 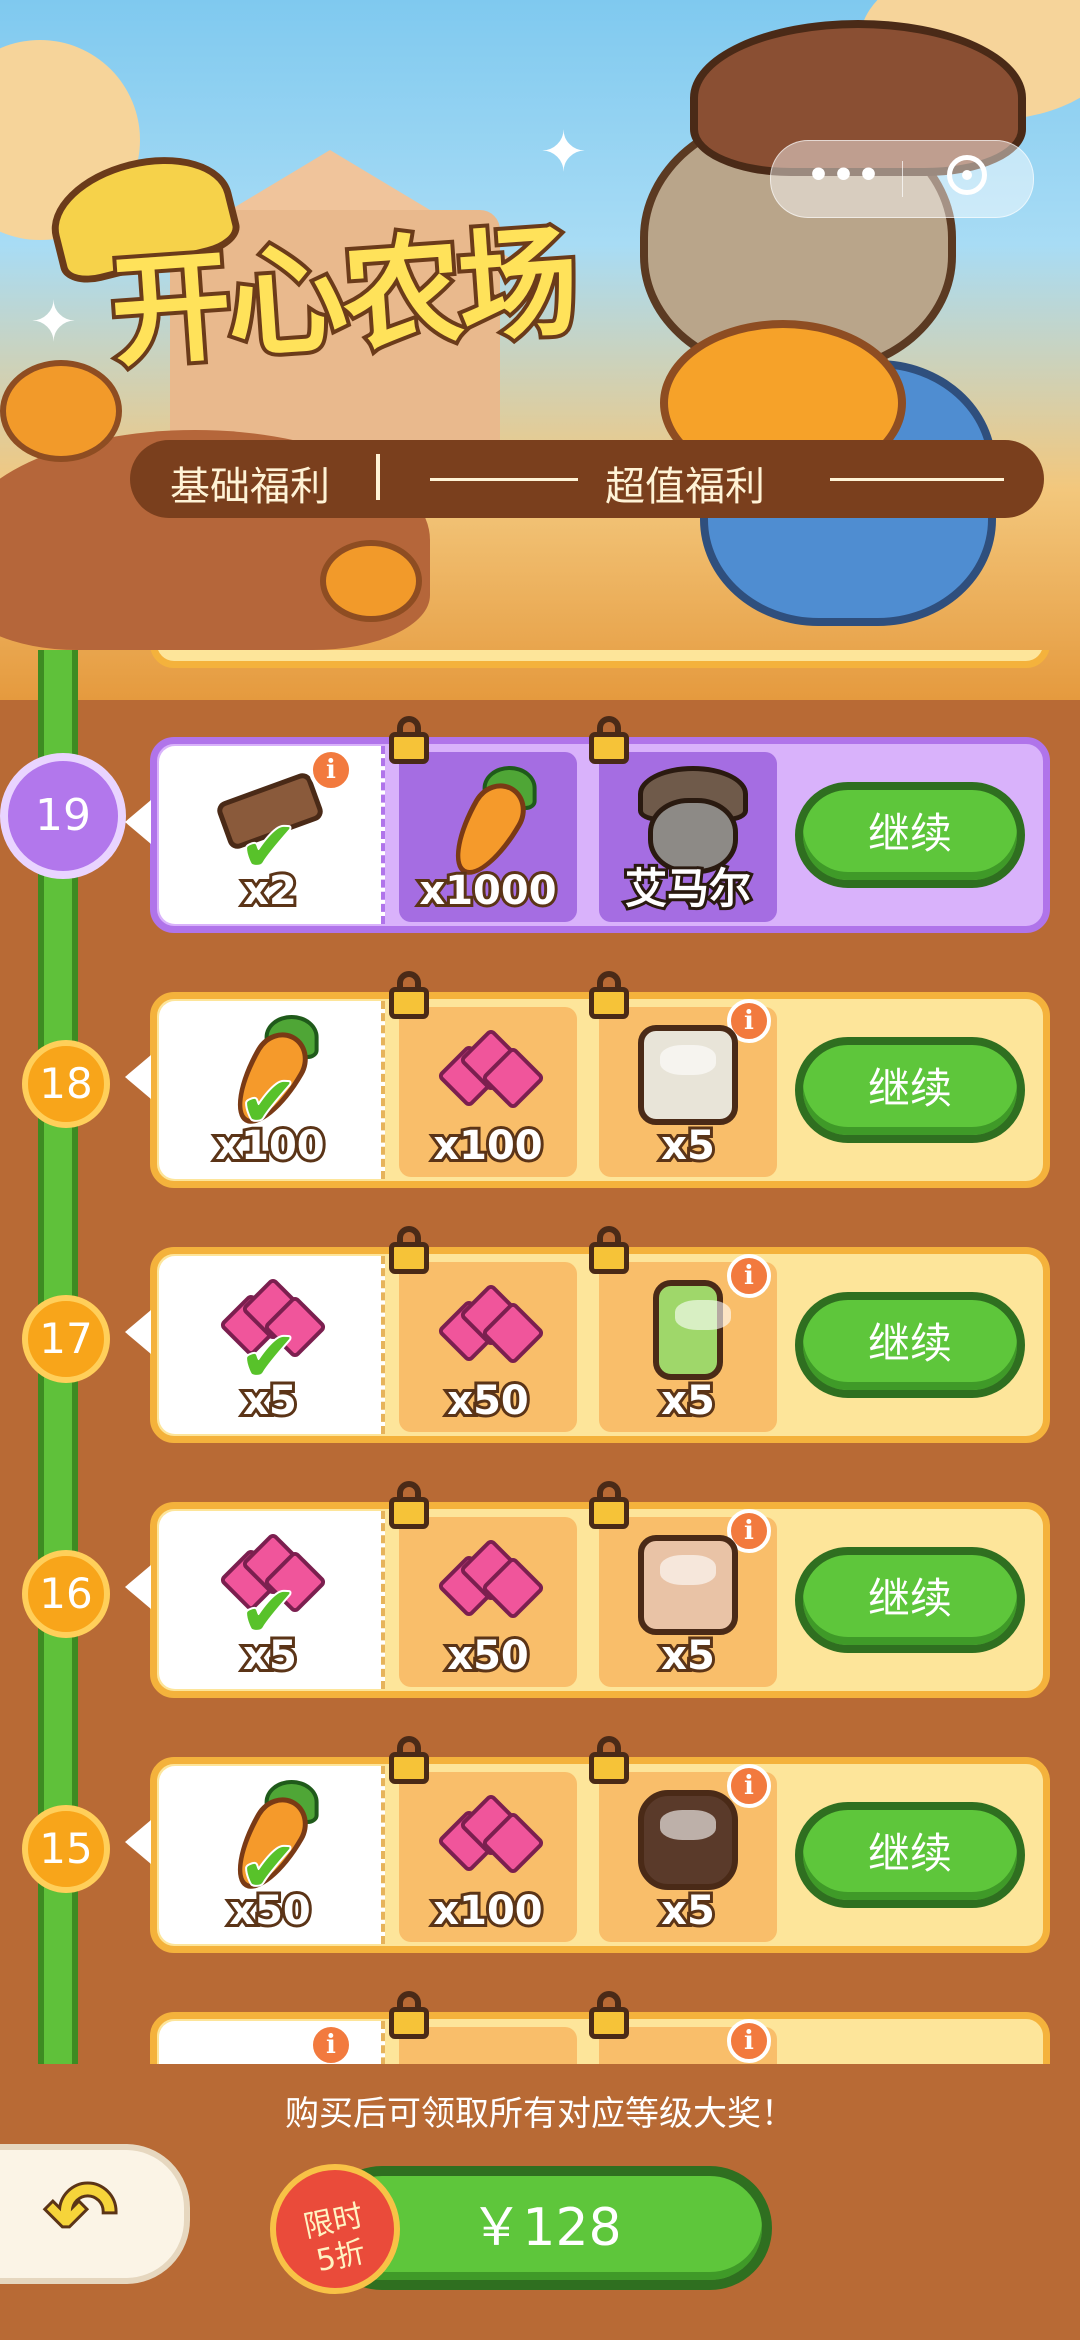 I want to click on free-reward-slot: ✔ x50, so click(x=272, y=1855).